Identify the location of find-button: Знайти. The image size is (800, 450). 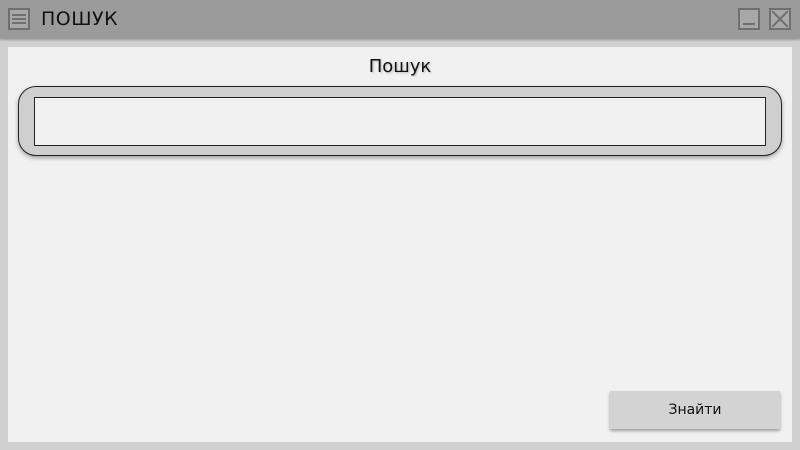
(695, 410).